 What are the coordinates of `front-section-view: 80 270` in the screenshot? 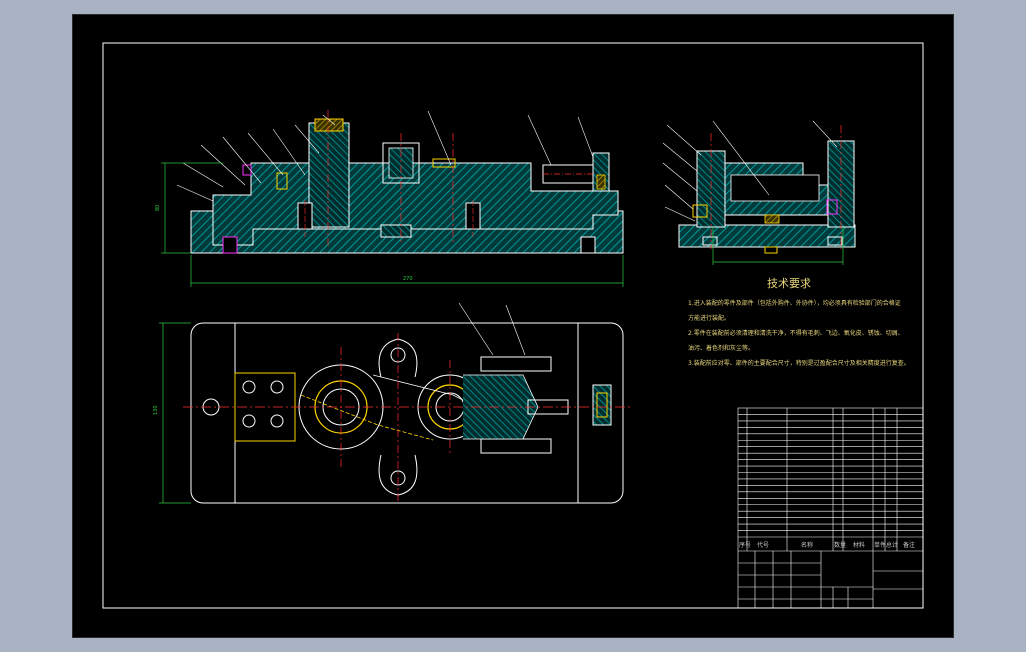 It's located at (389, 198).